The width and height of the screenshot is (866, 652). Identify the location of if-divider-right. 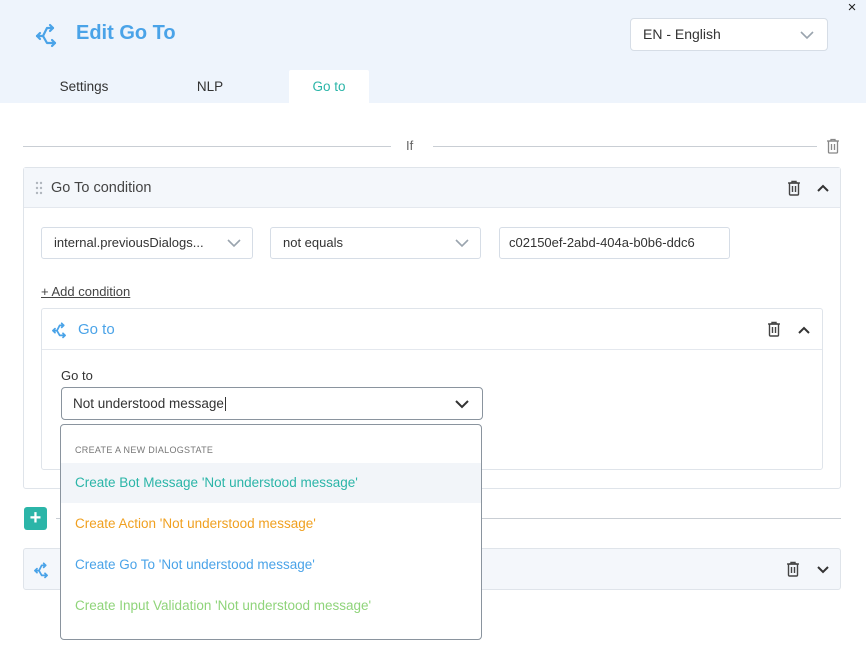
(625, 146).